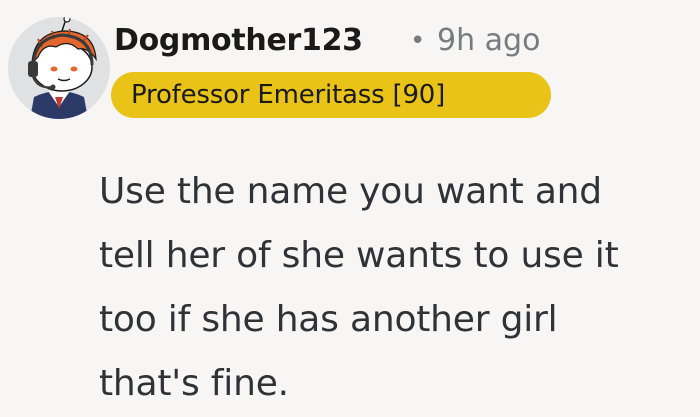 The image size is (700, 417). I want to click on comment-body-line: too if she has another girl, so click(328, 319).